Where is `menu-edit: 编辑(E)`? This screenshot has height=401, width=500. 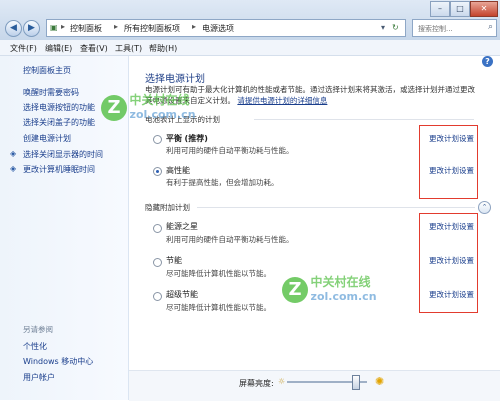
menu-edit: 编辑(E) is located at coordinates (58, 48).